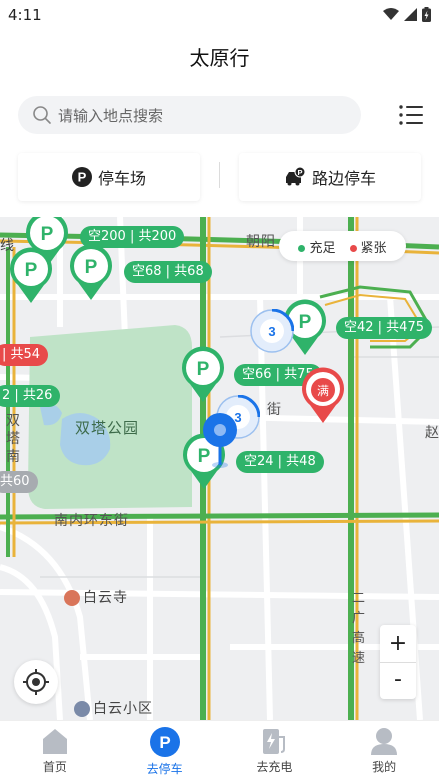  I want to click on status-time: 4:11, so click(25, 15).